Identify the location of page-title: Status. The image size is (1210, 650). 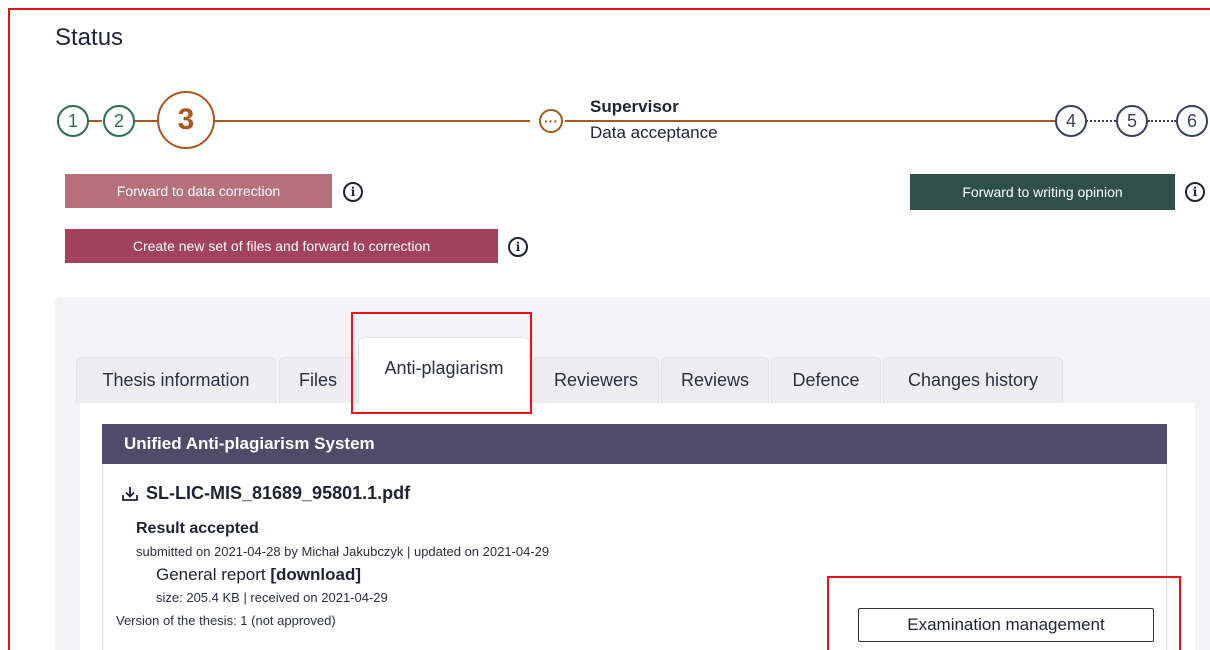
(89, 37).